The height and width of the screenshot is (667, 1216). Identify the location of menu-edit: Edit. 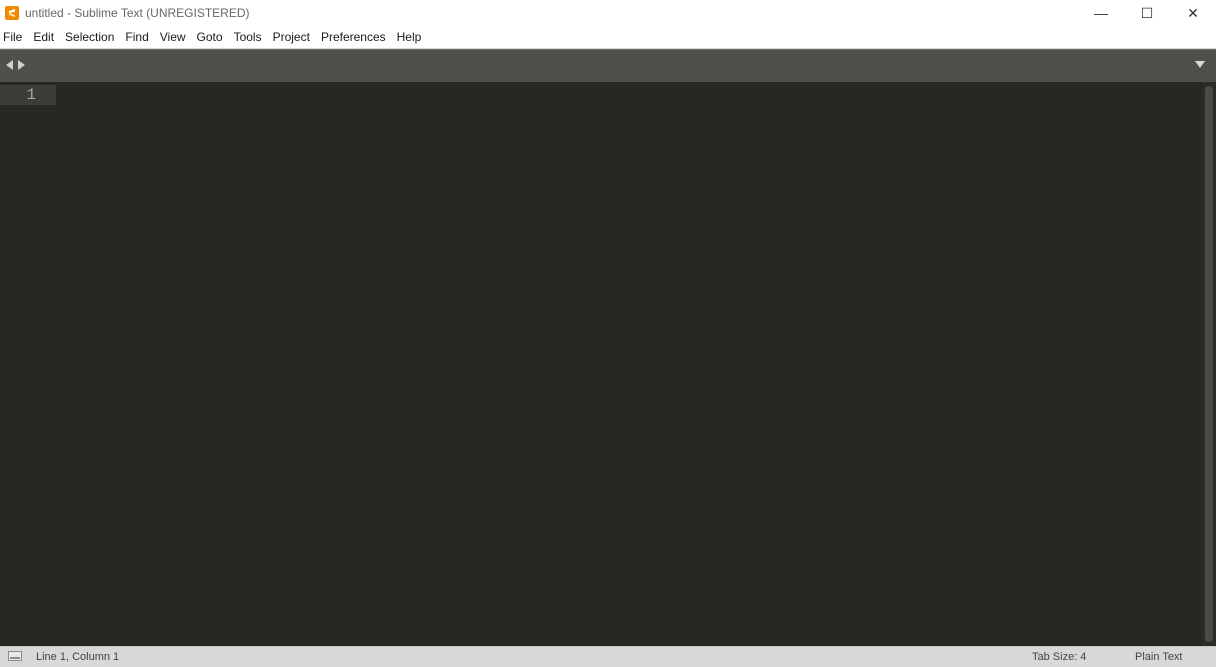
(45, 37).